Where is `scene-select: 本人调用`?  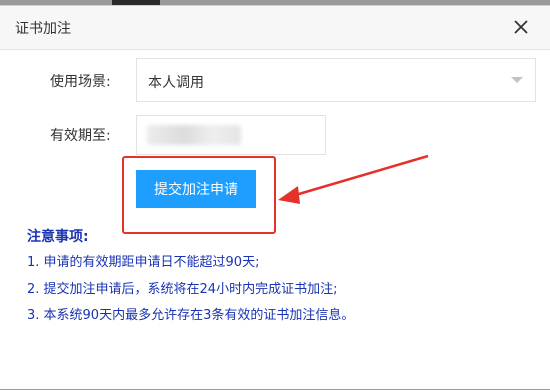
scene-select: 本人调用 is located at coordinates (336, 80).